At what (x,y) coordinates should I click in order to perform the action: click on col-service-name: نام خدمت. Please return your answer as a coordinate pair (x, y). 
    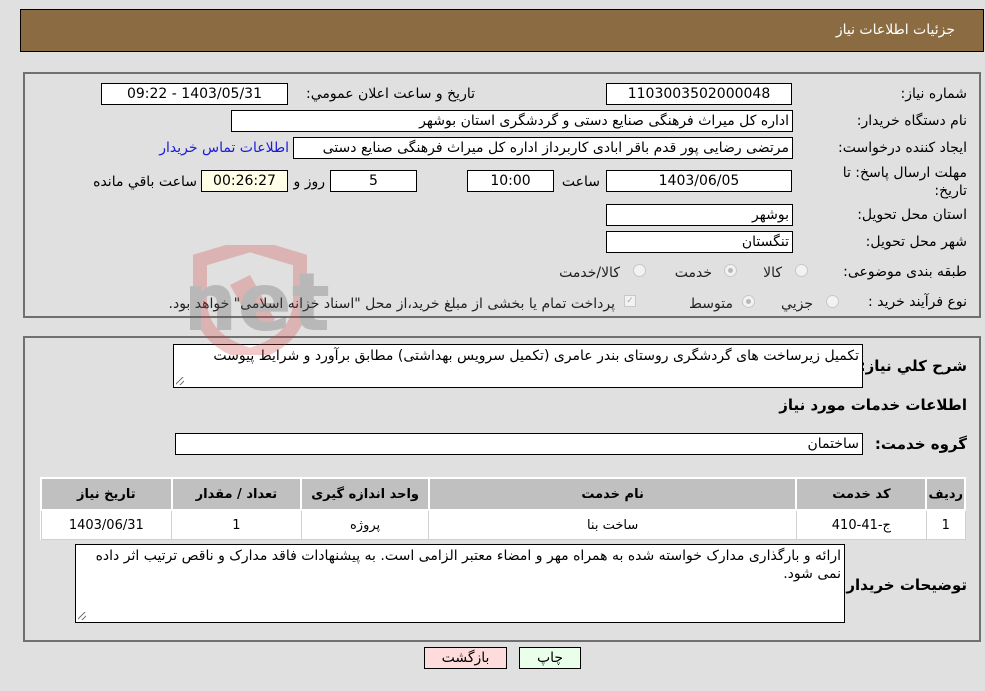
    Looking at the image, I should click on (612, 494).